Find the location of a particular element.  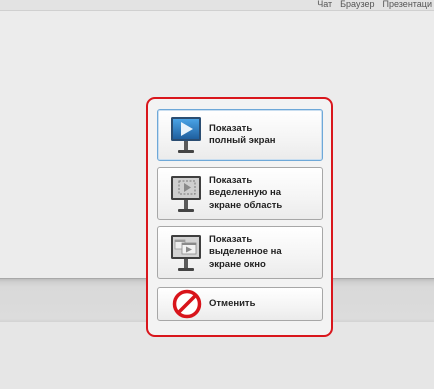

cancel-stop-icon is located at coordinates (187, 304).